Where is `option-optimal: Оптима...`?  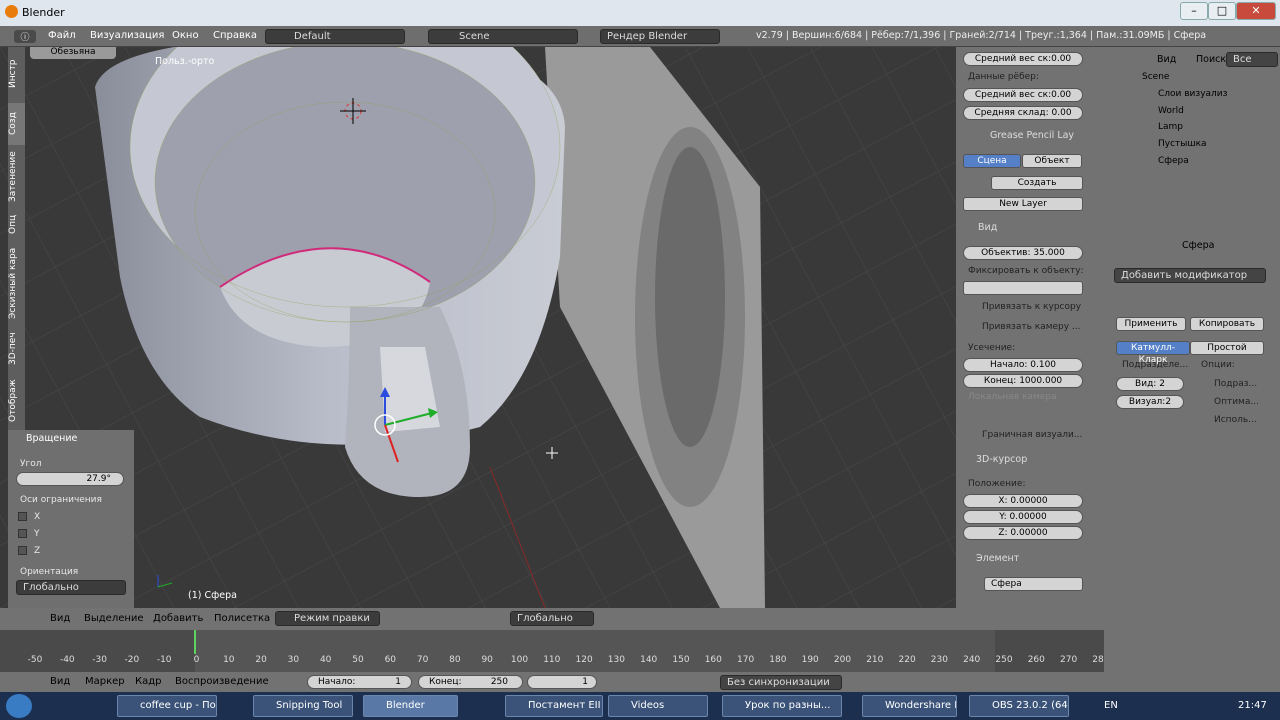
option-optimal: Оптима... is located at coordinates (1236, 402).